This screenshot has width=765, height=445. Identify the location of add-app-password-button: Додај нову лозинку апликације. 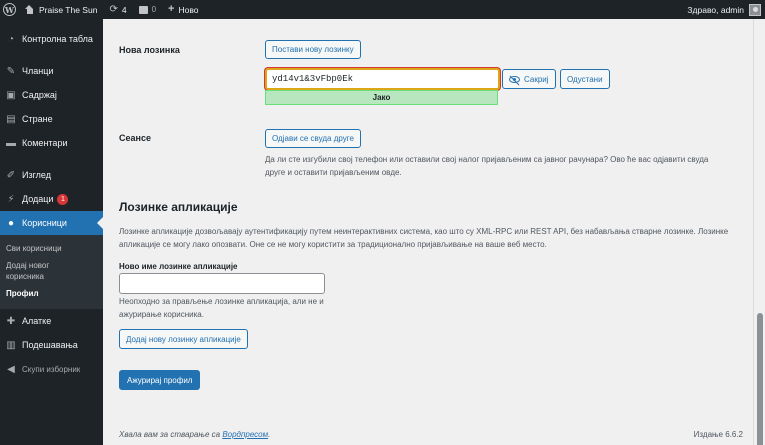
(183, 339).